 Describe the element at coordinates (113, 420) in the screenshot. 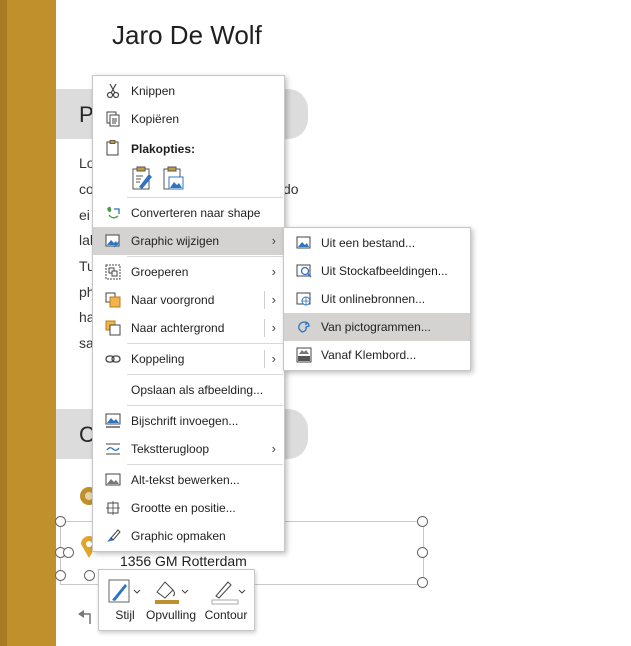

I see `insert-caption-icon` at that location.